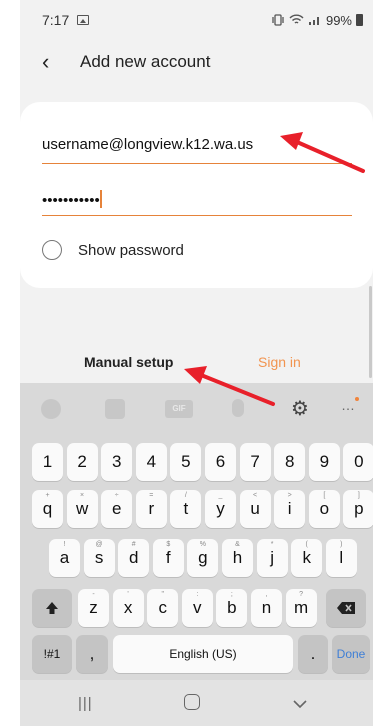 The width and height of the screenshot is (373, 726). What do you see at coordinates (229, 386) in the screenshot?
I see `annotation-arrow-manual-setup` at bounding box center [229, 386].